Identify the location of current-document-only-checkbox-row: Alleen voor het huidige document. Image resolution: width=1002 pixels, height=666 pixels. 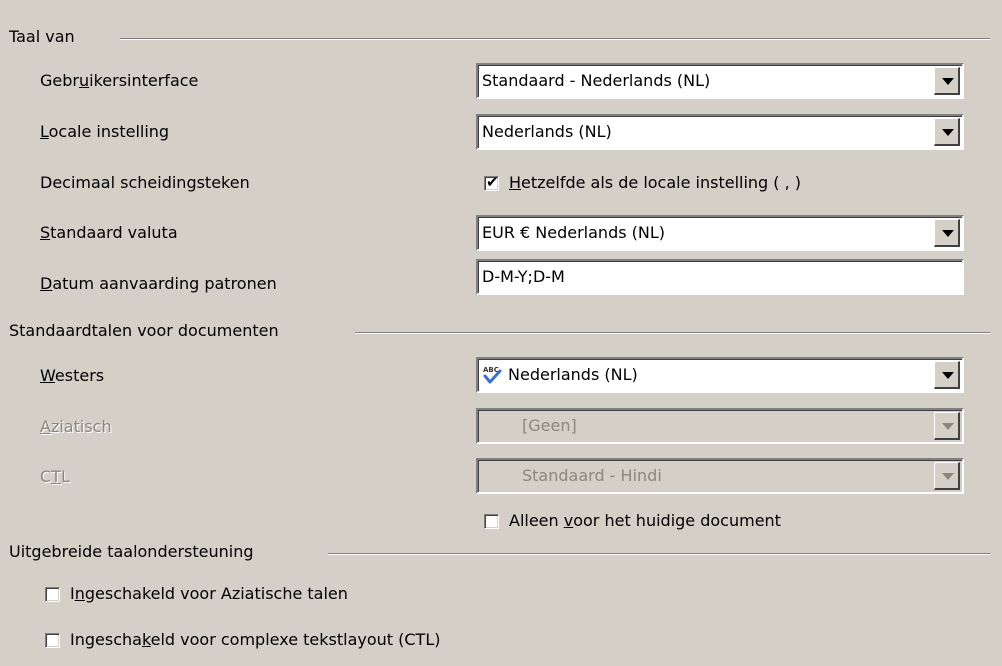
(632, 521).